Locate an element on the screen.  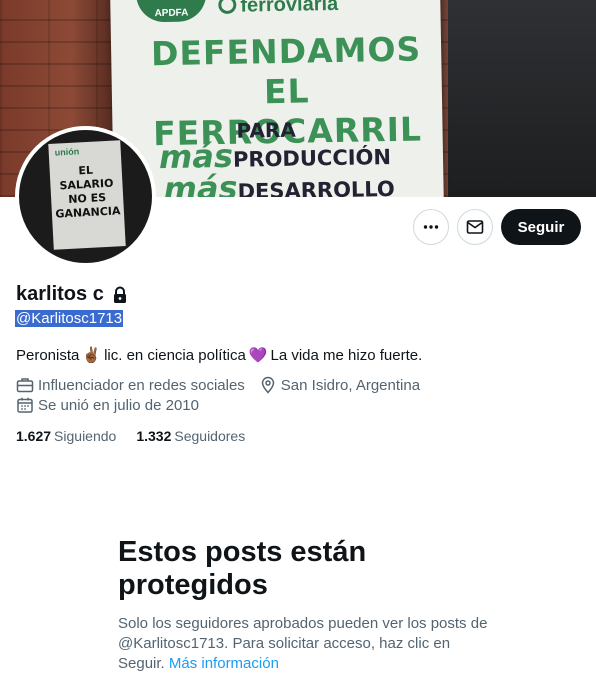
profile-meta-row-2: Se unió en julio de 2010 is located at coordinates (114, 405).